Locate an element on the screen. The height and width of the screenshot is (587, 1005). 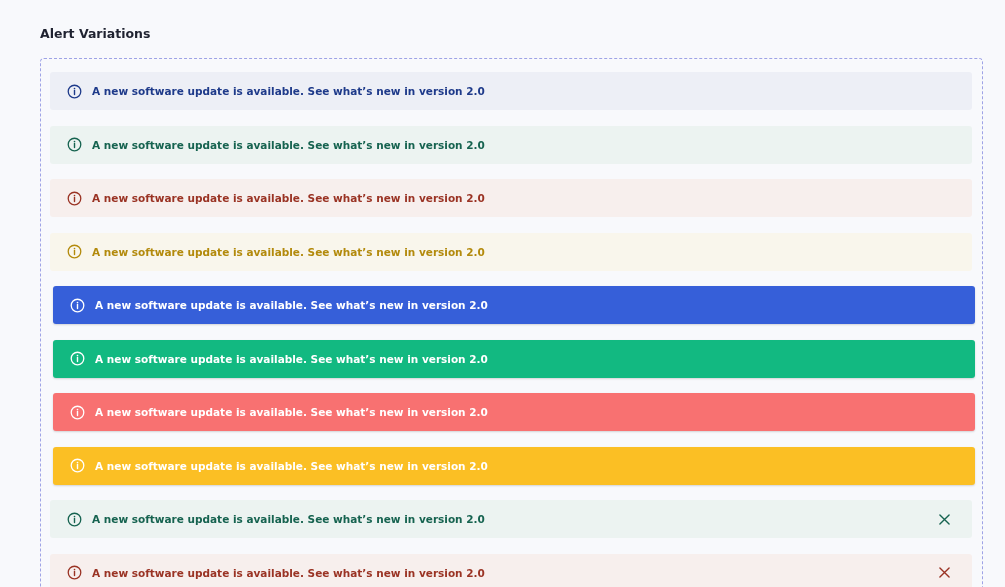
section-title: Alert Variations is located at coordinates (96, 33).